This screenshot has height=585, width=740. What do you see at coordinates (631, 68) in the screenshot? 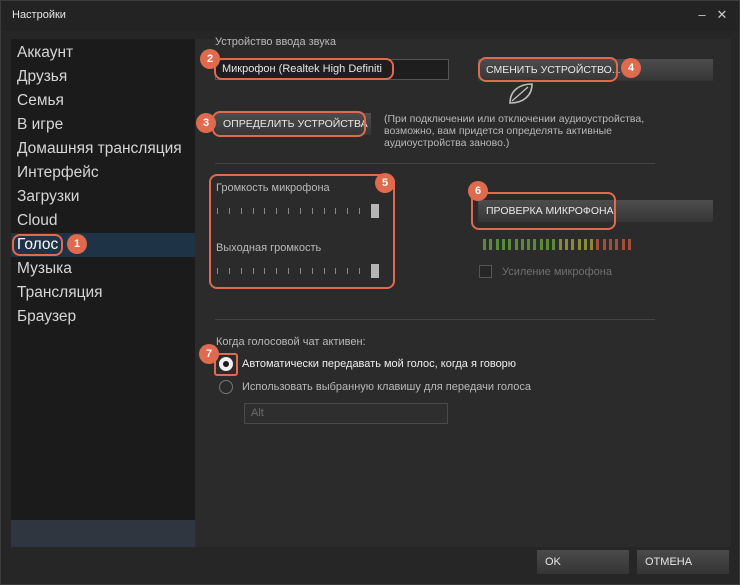
I see `annotation-badge: 4` at bounding box center [631, 68].